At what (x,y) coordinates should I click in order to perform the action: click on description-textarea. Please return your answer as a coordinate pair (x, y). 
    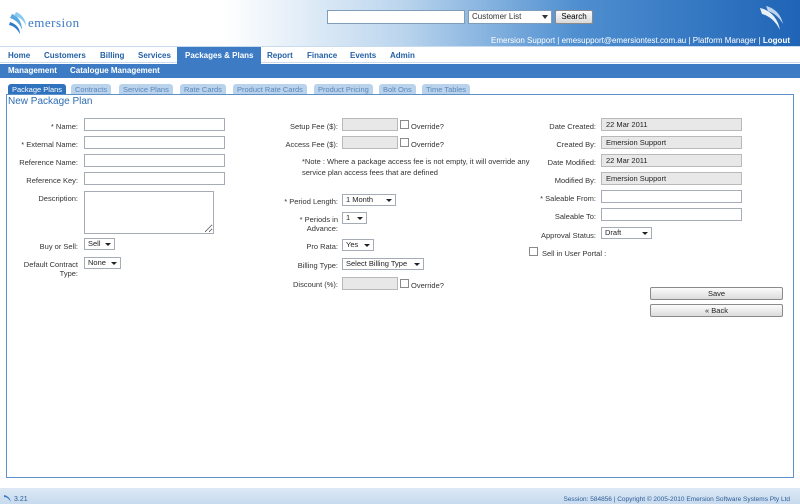
    Looking at the image, I should click on (149, 212).